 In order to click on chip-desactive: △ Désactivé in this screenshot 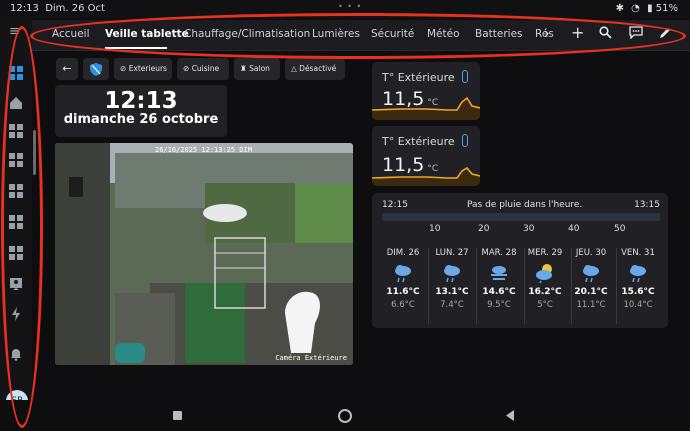, I will do `click(315, 69)`.